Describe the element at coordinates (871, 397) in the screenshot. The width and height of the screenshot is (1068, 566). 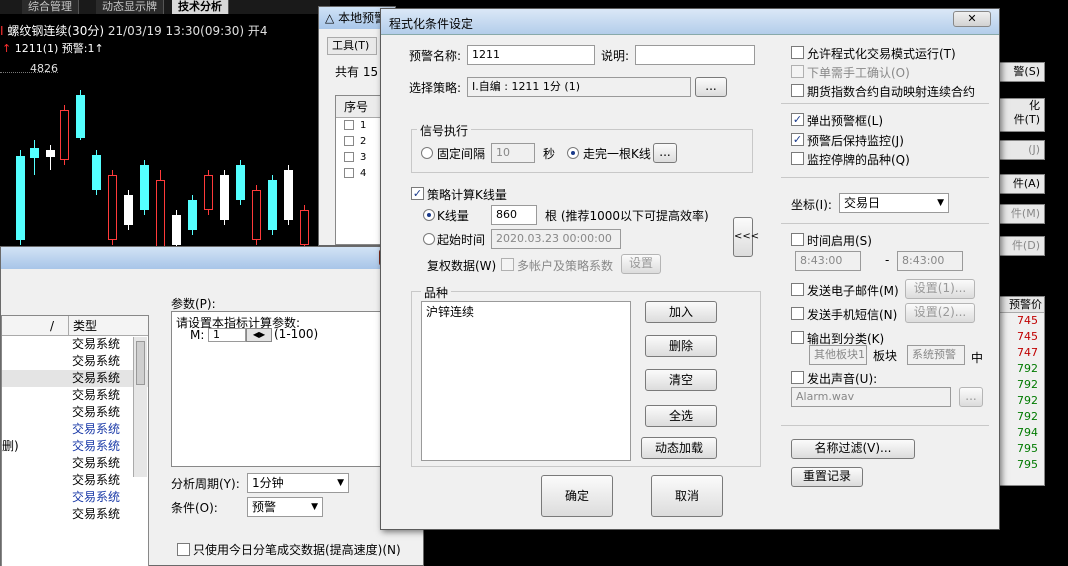
I see `sound-file-field: Alarm.wav` at that location.